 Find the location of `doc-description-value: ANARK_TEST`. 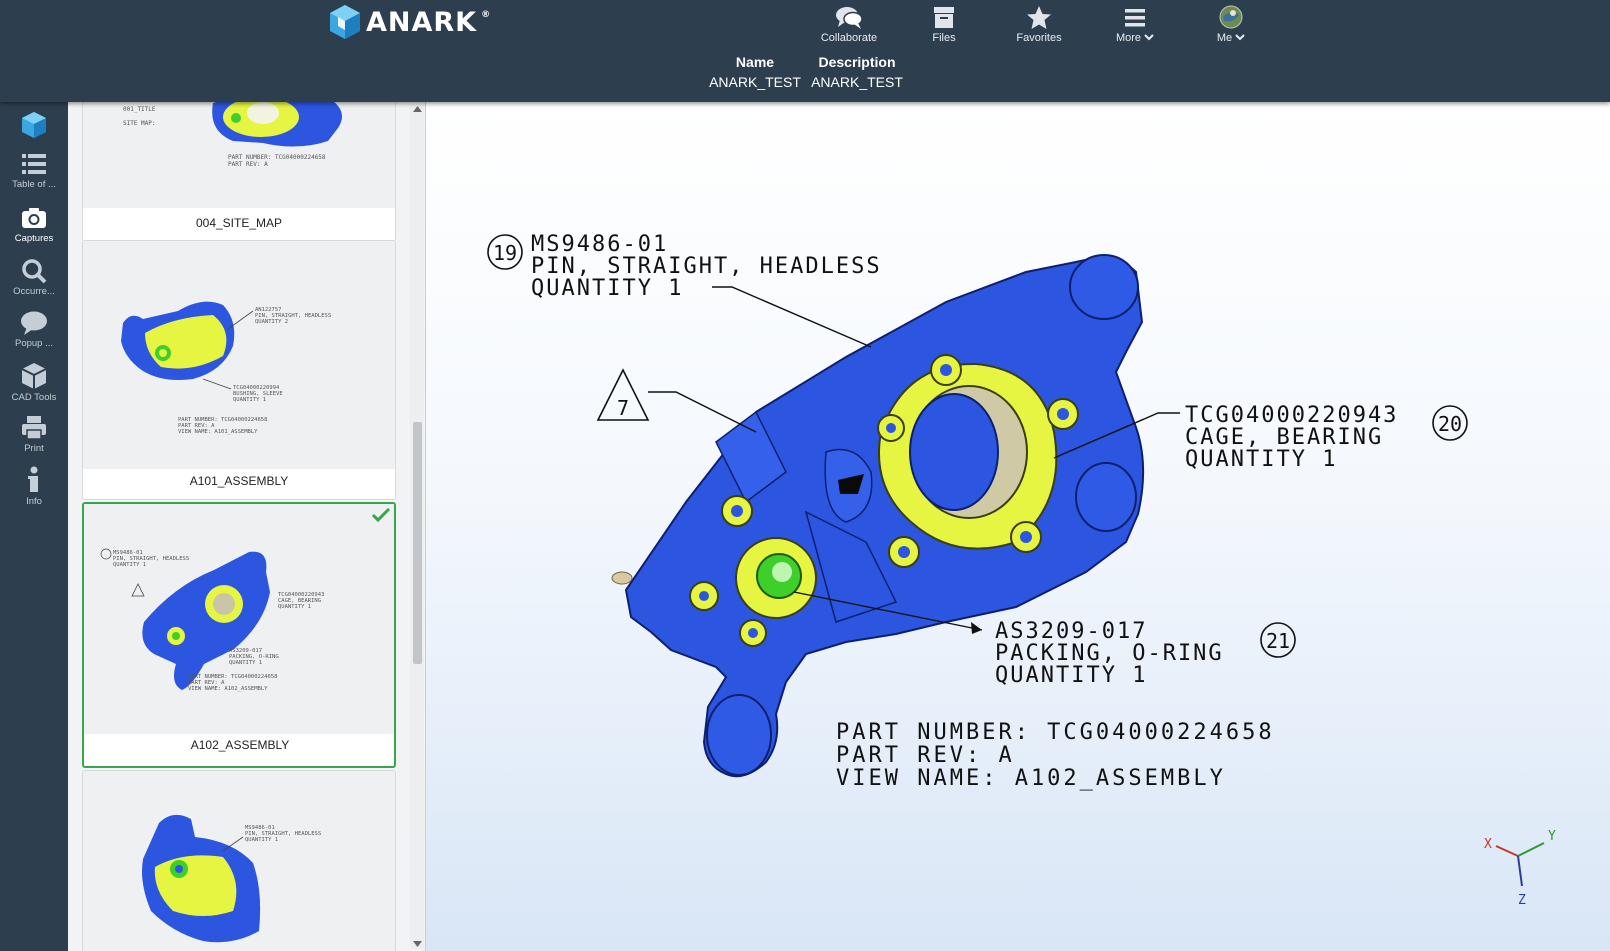

doc-description-value: ANARK_TEST is located at coordinates (857, 82).